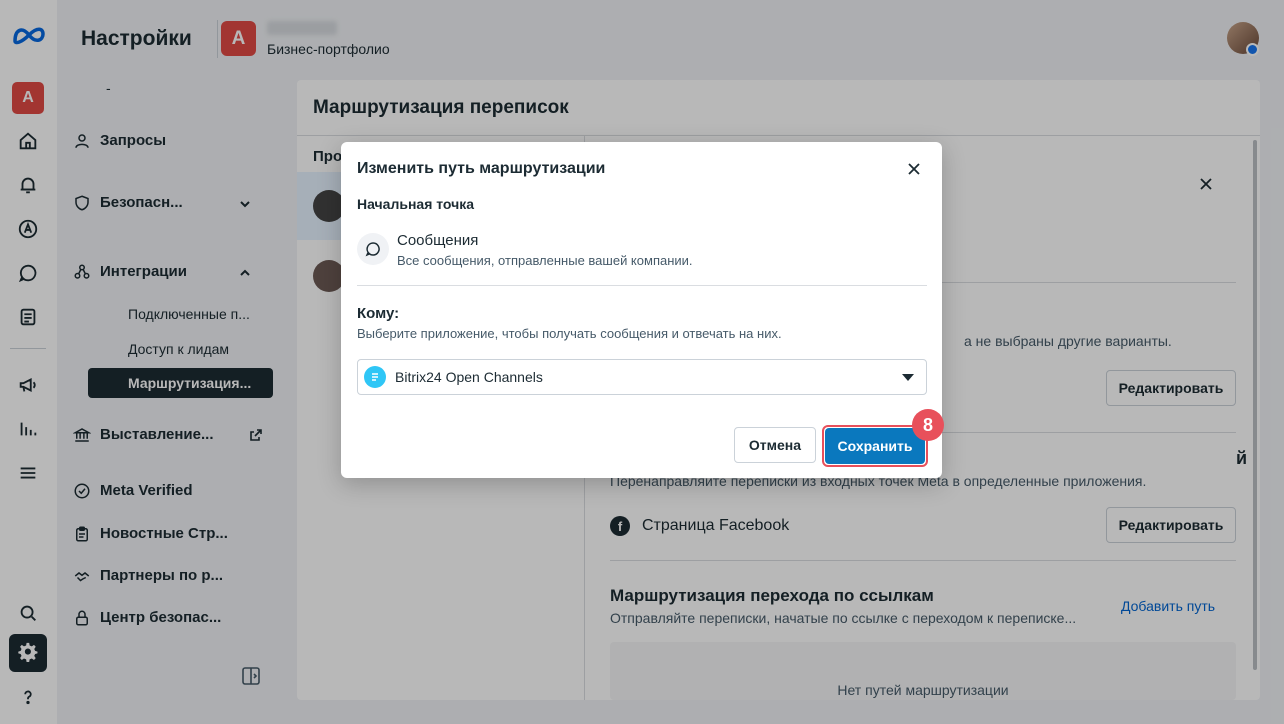  Describe the element at coordinates (438, 240) in the screenshot. I see `start-point-name: Сообщения` at that location.